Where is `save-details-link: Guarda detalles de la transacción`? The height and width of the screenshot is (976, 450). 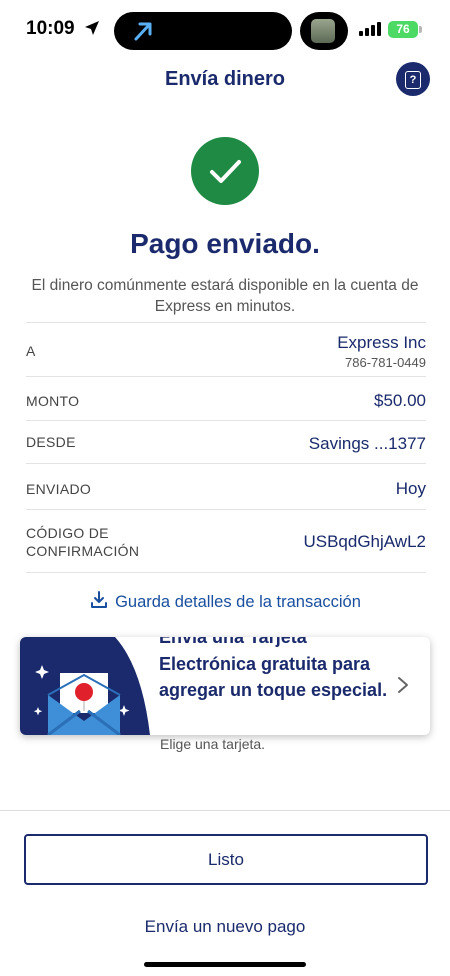
save-details-link: Guarda detalles de la transacción is located at coordinates (225, 601).